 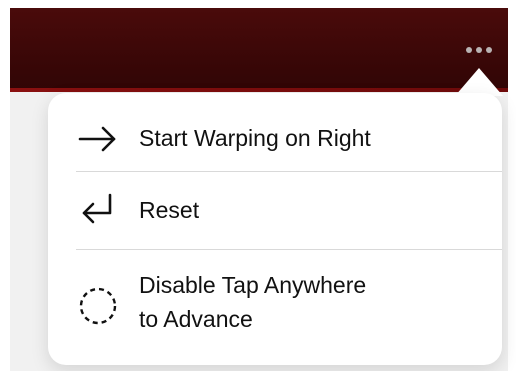 I want to click on more-options-button, so click(x=479, y=50).